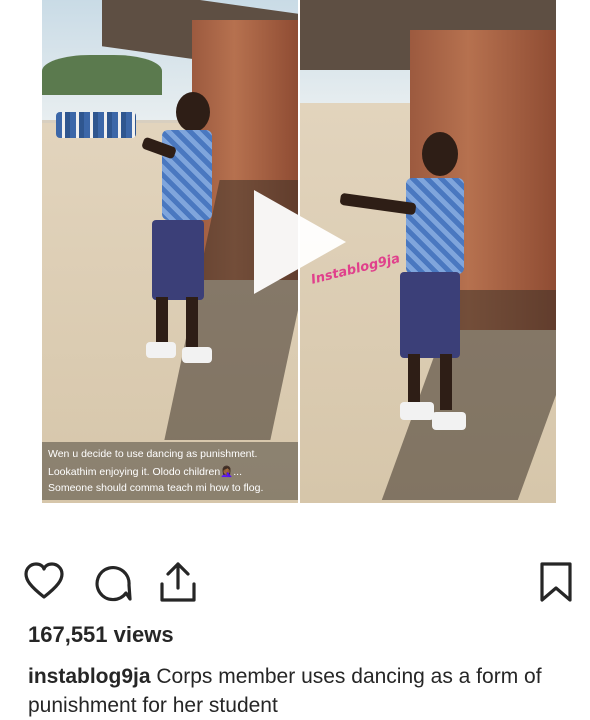  I want to click on post-actions-bar, so click(295, 585).